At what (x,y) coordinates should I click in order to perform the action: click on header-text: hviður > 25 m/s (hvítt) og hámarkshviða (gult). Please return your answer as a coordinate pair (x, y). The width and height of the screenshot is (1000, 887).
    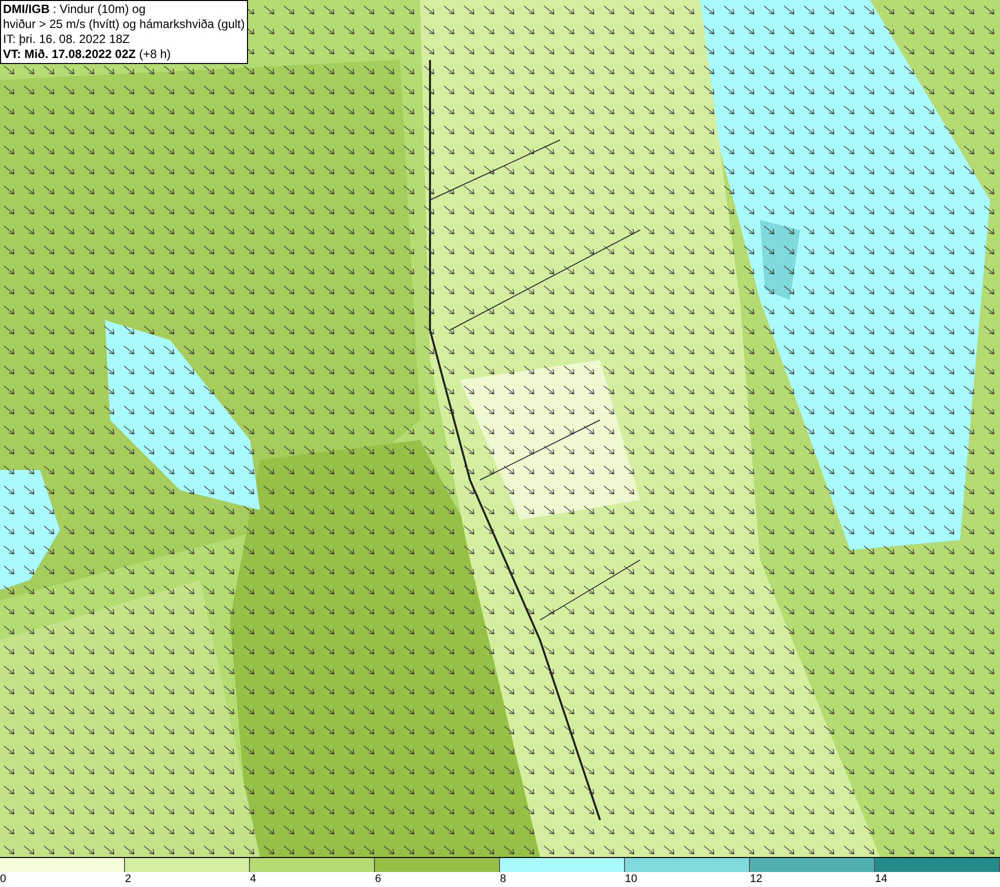
    Looking at the image, I should click on (124, 24).